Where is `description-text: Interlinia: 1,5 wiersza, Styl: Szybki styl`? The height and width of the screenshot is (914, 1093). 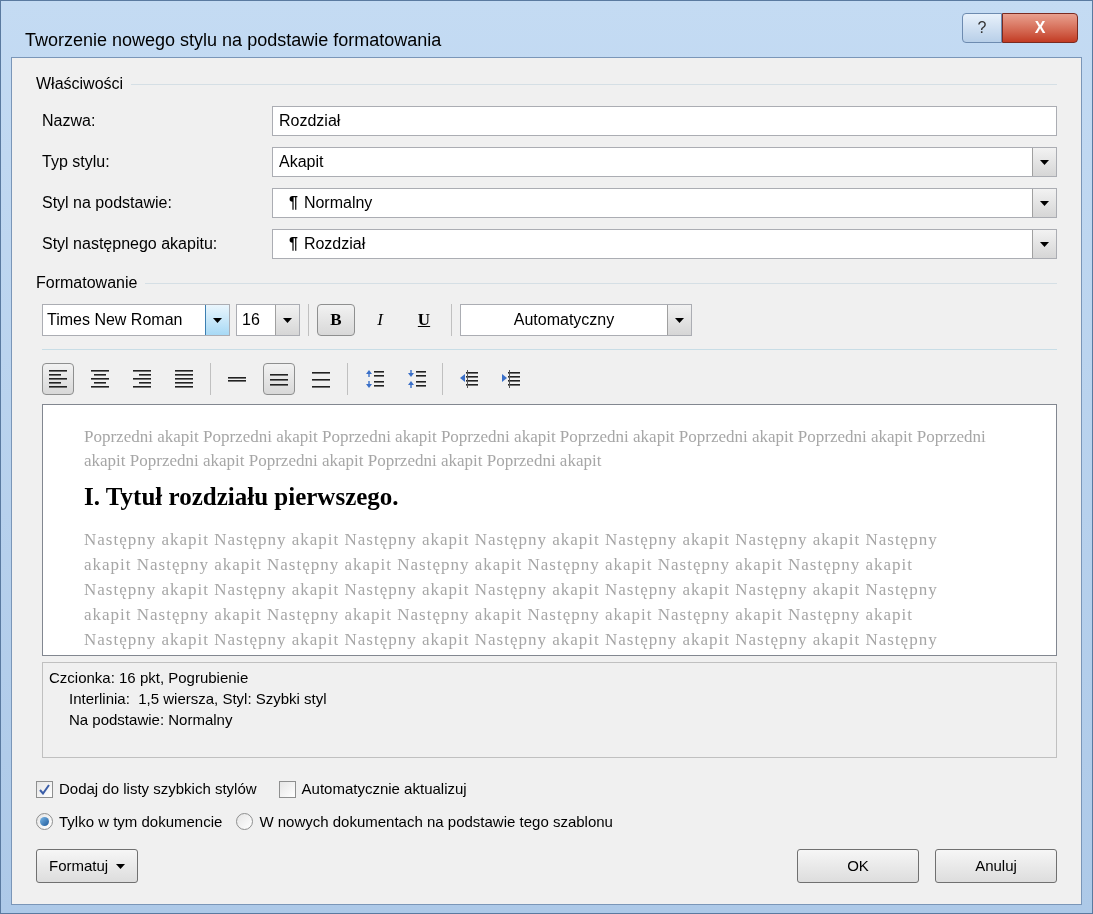
description-text: Interlinia: 1,5 wiersza, Styl: Szybki styl is located at coordinates (198, 699).